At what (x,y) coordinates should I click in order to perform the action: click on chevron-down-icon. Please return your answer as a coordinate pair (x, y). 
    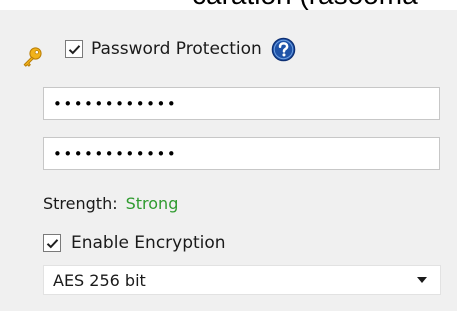
    Looking at the image, I should click on (422, 280).